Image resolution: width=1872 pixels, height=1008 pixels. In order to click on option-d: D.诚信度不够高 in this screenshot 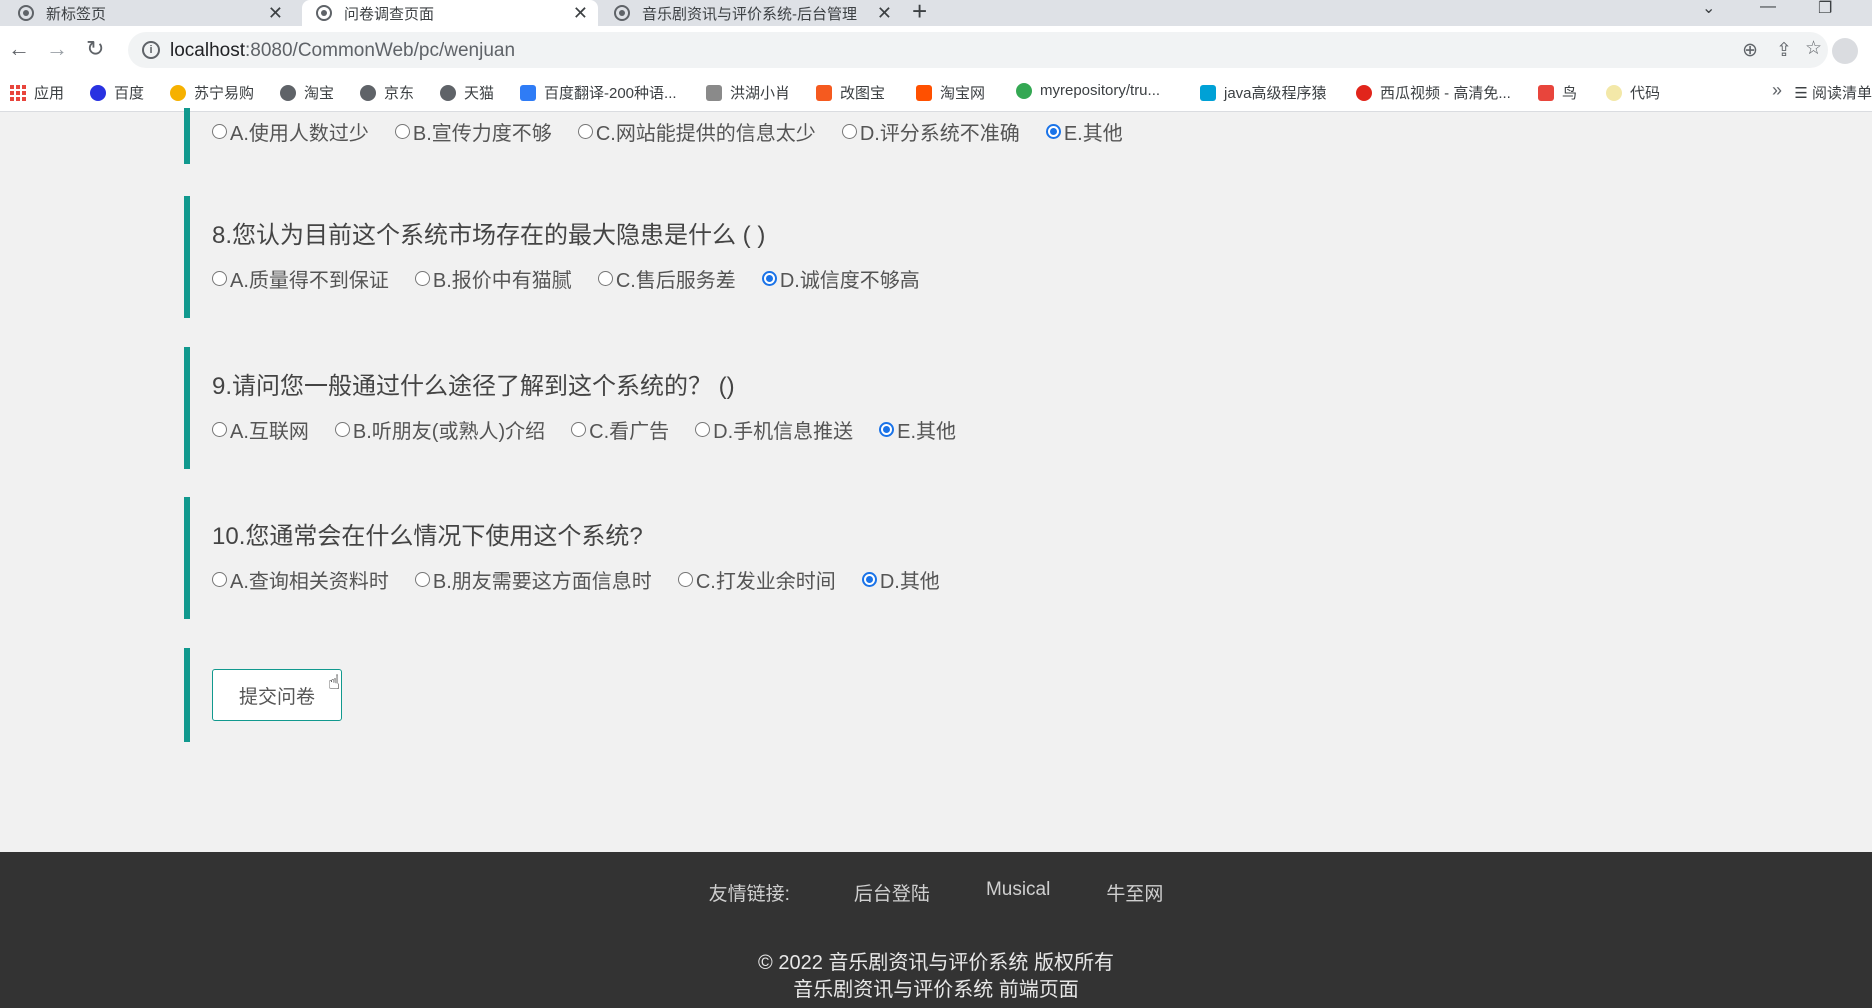, I will do `click(840, 278)`.